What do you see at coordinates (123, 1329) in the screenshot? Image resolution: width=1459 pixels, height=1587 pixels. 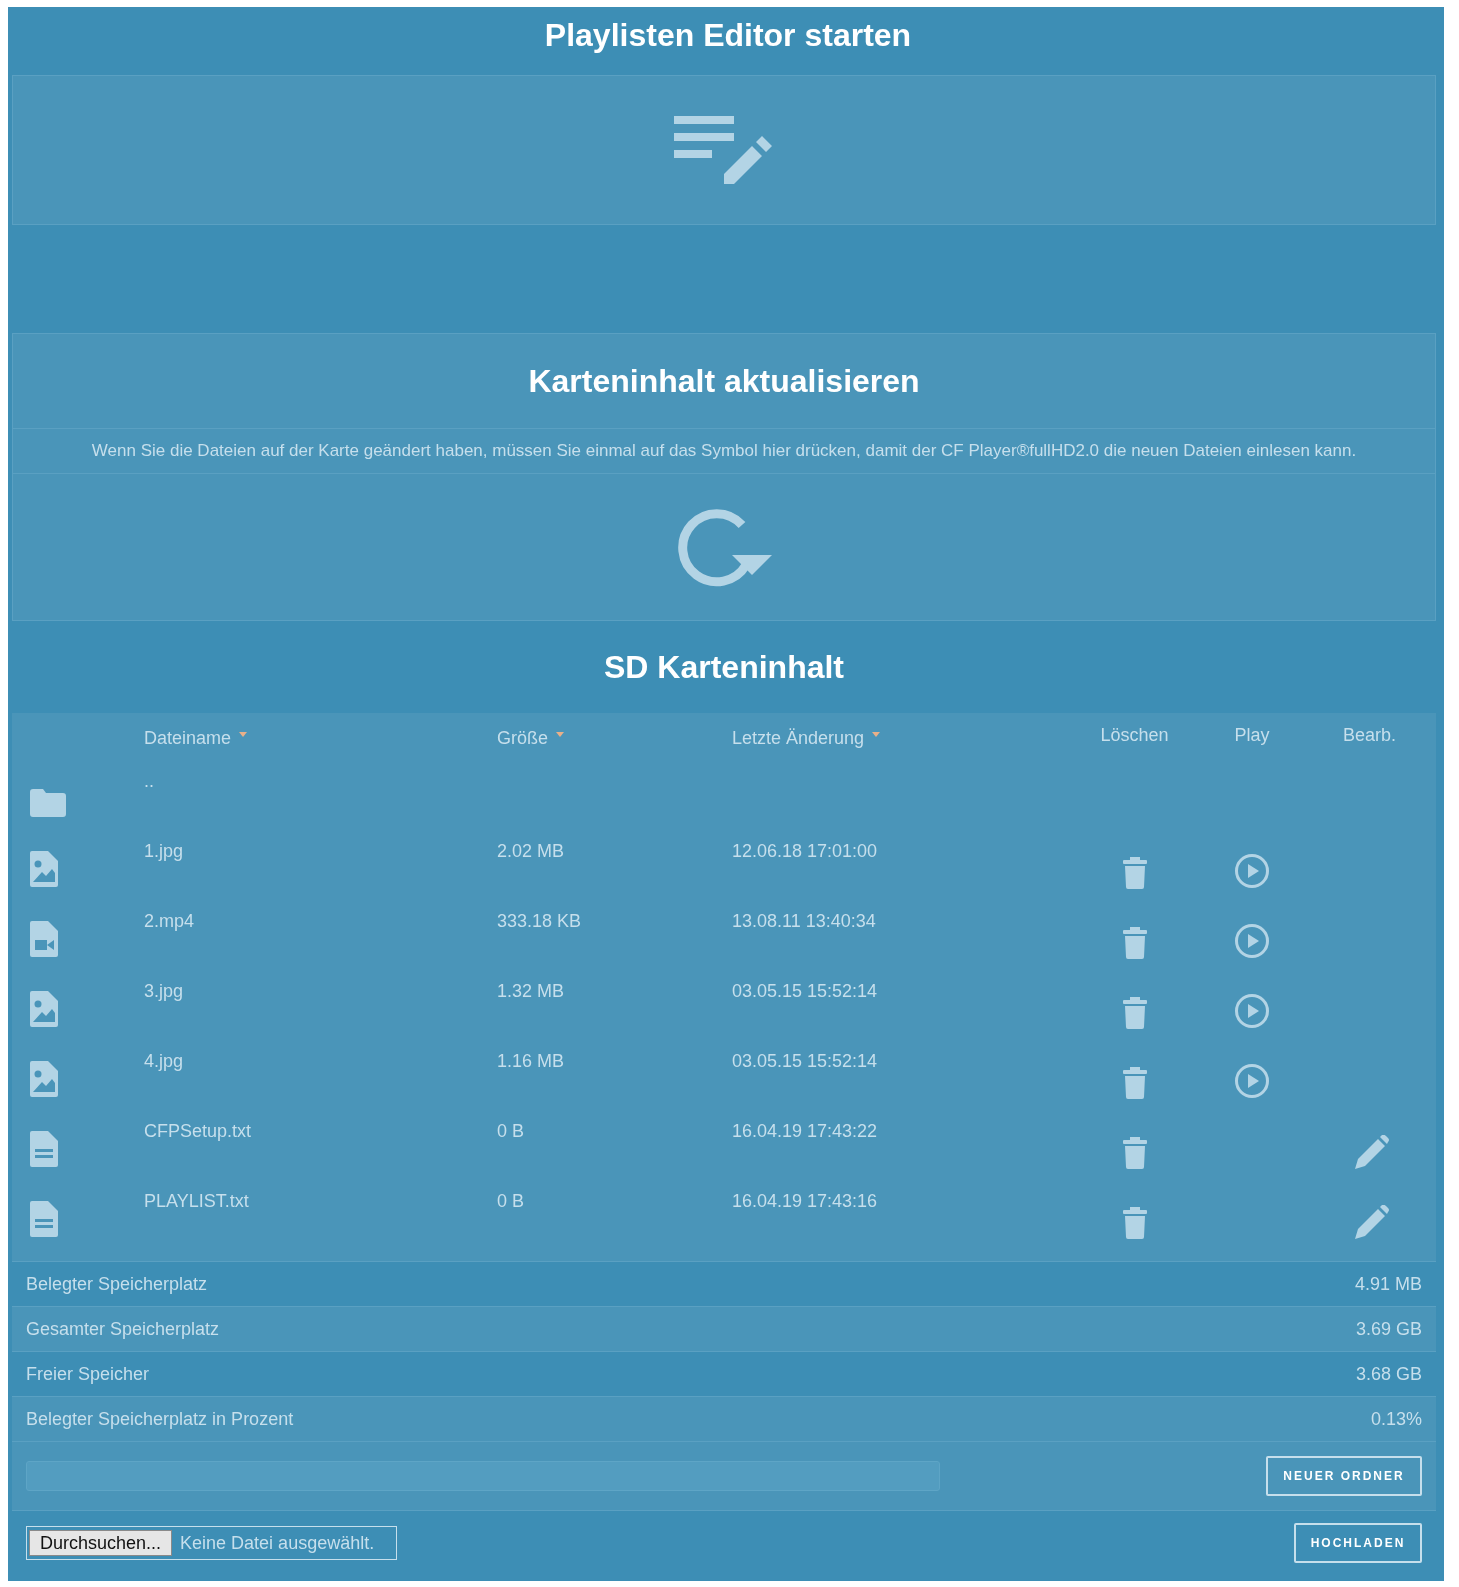 I see `storage-label: Gesamter Speicherplatz` at bounding box center [123, 1329].